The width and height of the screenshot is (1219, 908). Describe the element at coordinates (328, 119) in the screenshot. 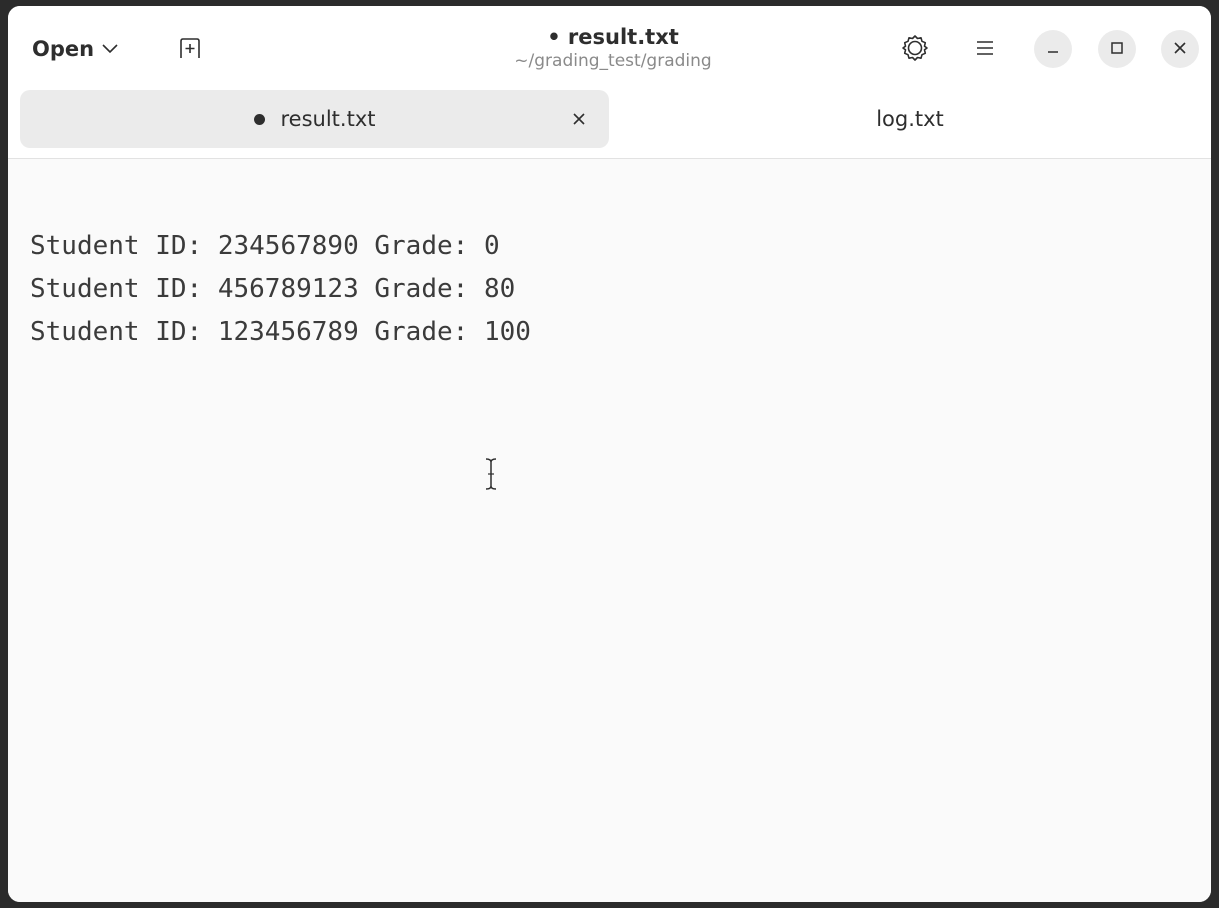

I see `tab-label: result.txt` at that location.